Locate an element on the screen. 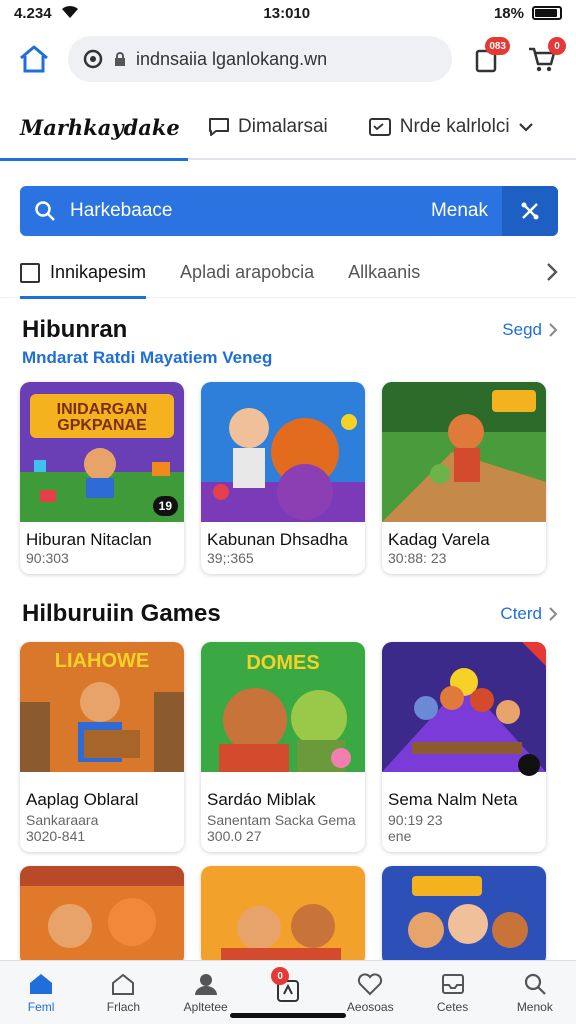 This screenshot has height=1024, width=576. search-bar: Harkebaace Menak is located at coordinates (289, 211).